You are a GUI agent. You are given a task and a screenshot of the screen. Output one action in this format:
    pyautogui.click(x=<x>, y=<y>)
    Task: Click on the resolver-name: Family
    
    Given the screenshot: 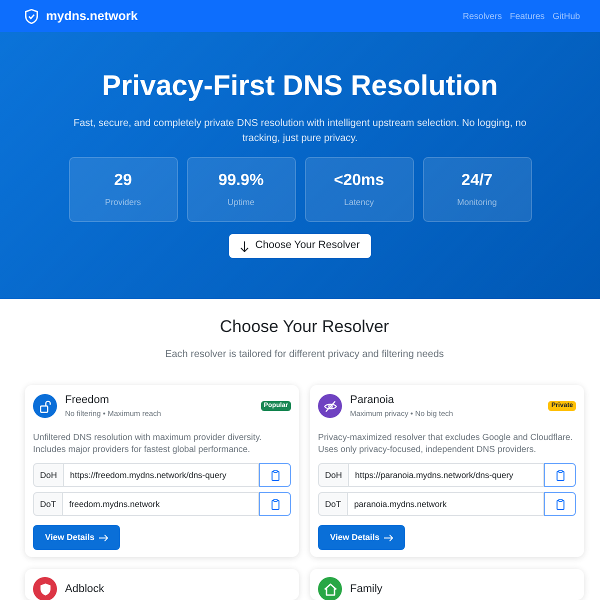 What is the action you would take?
    pyautogui.click(x=366, y=589)
    